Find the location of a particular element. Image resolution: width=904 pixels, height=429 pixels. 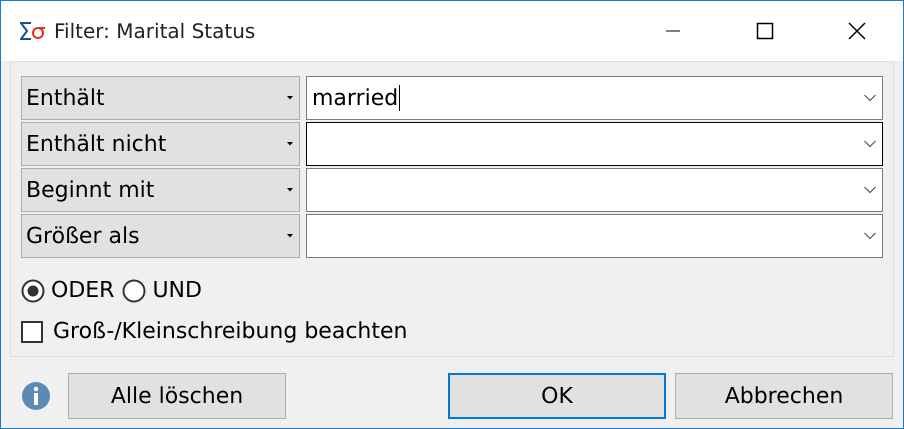

minimize-icon is located at coordinates (673, 31).